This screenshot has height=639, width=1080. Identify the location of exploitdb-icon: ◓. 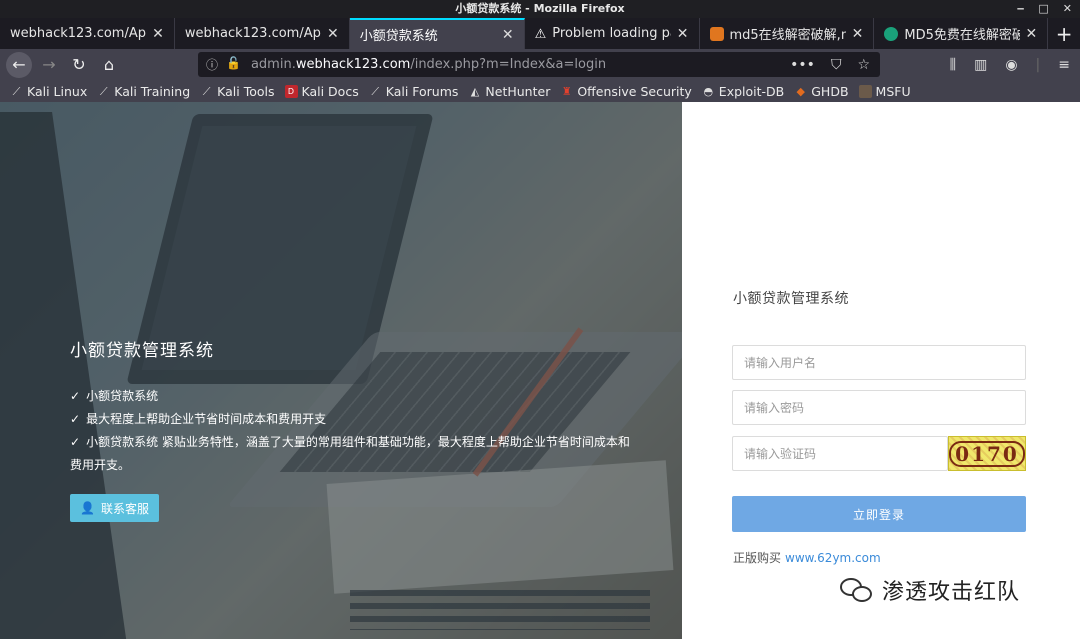
(708, 91).